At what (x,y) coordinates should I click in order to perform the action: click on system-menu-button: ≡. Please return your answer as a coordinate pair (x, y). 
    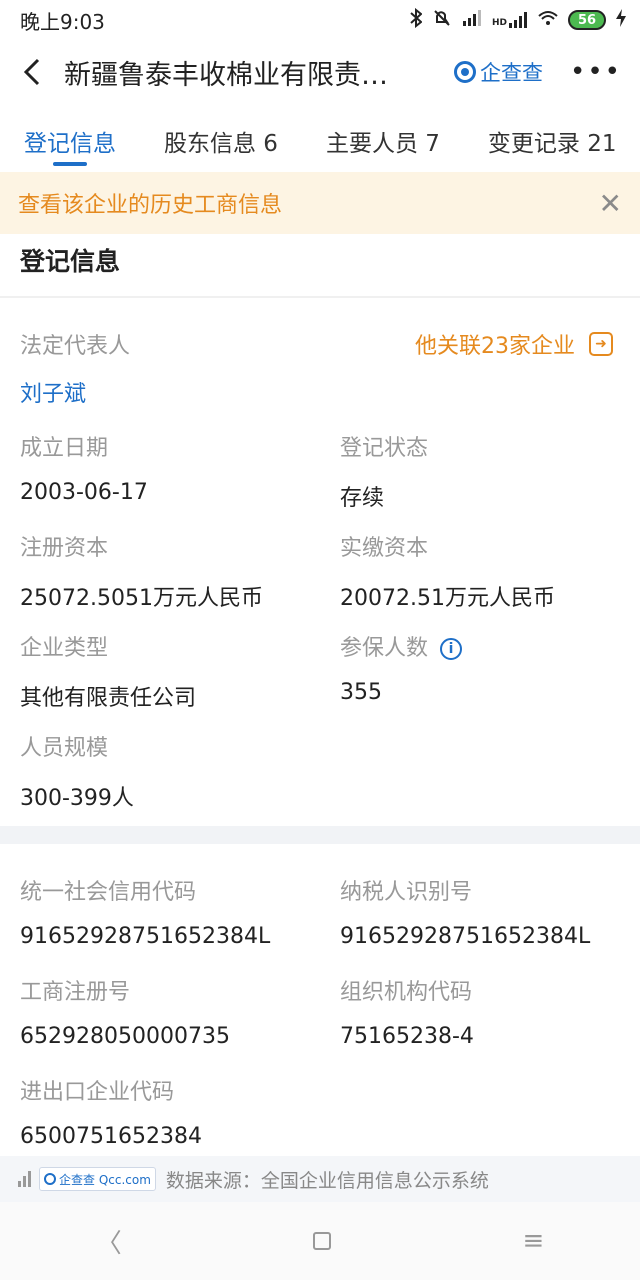
    Looking at the image, I should click on (533, 1241).